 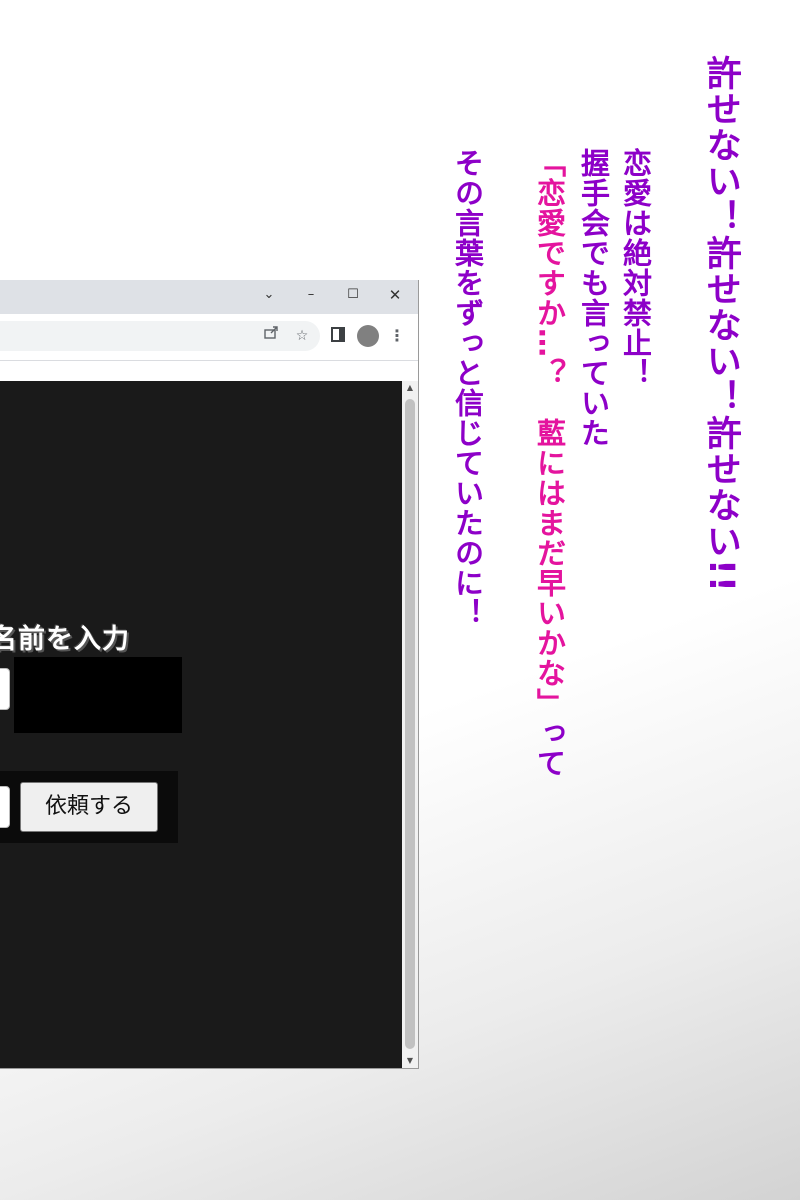 What do you see at coordinates (549, 433) in the screenshot?
I see `caption-quote: 「恋愛ですか…？ 藍にはまだ早いかな」` at bounding box center [549, 433].